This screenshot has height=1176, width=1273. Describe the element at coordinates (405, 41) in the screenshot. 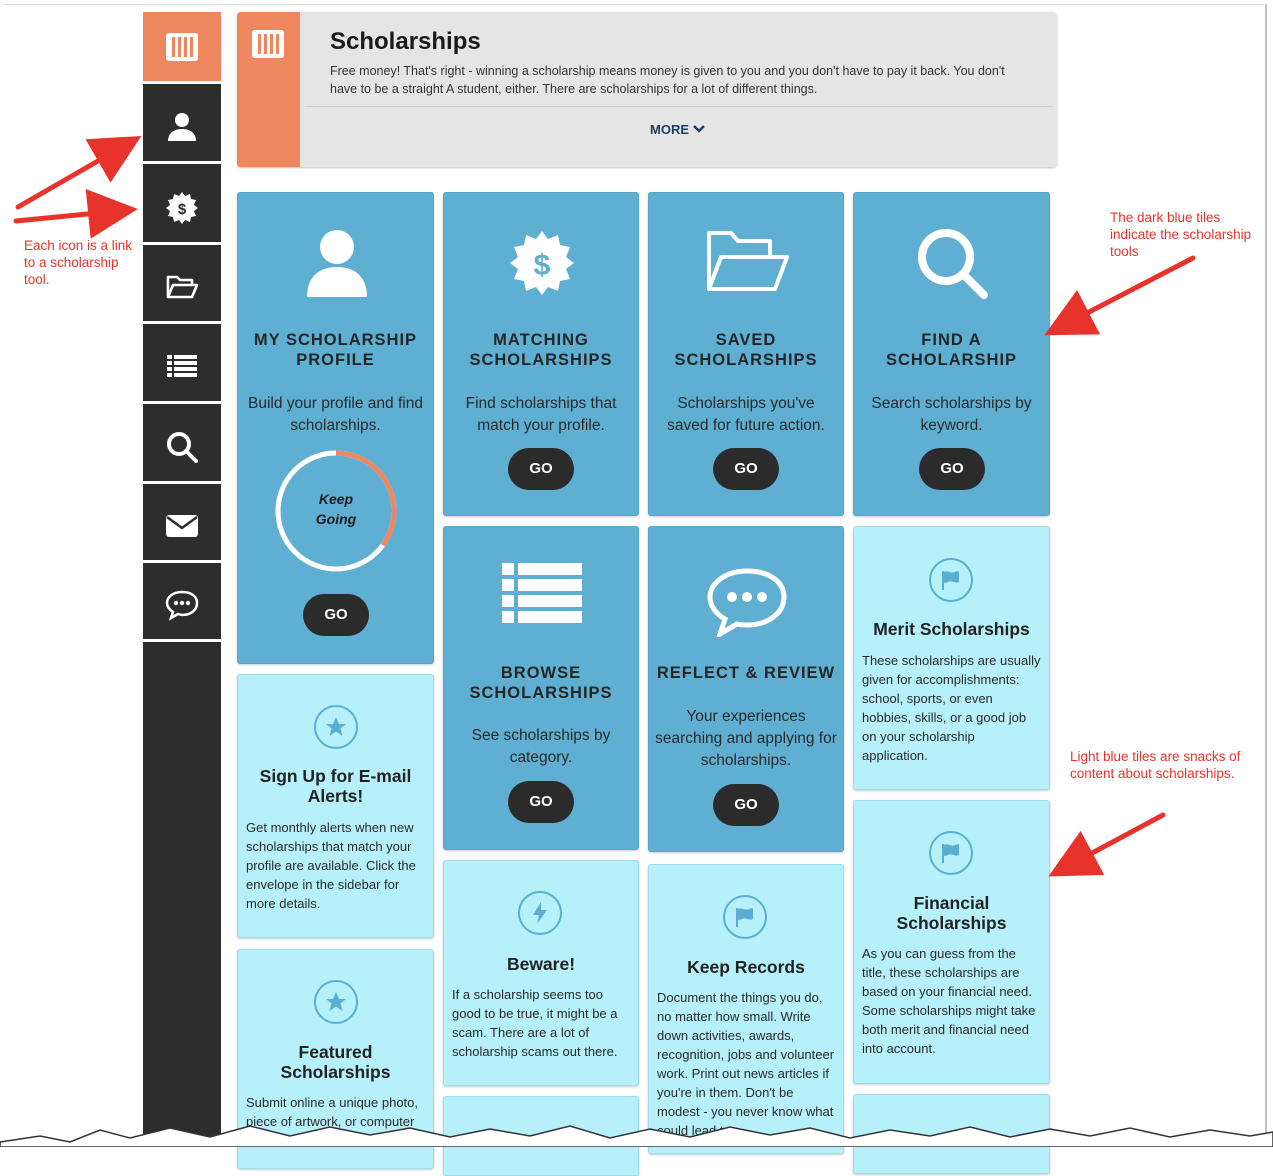

I see `page-title: Scholarships` at that location.